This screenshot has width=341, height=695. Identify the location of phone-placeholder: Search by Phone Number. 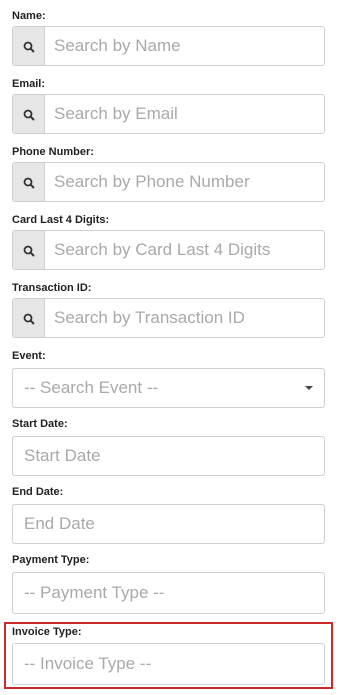
(152, 181).